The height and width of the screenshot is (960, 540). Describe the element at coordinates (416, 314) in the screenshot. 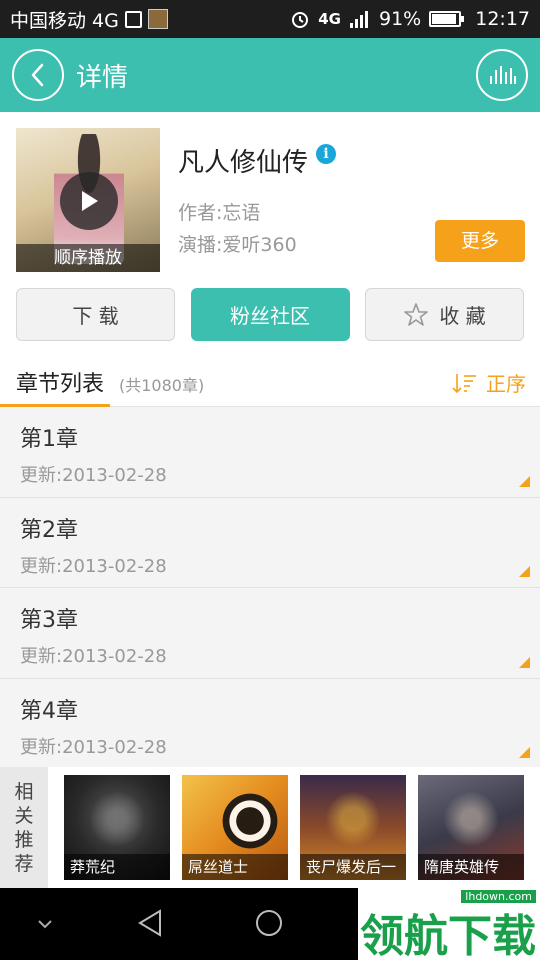

I see `star-icon` at that location.